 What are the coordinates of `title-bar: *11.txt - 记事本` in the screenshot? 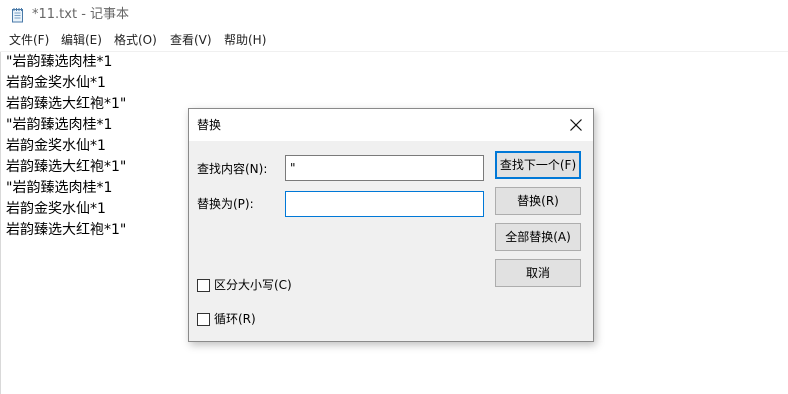 It's located at (394, 15).